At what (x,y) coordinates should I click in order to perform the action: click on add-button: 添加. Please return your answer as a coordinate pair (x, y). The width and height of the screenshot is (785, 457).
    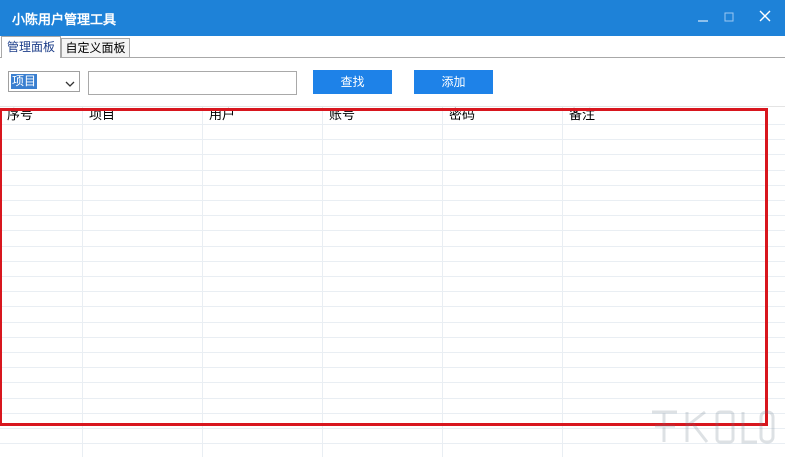
    Looking at the image, I should click on (453, 82).